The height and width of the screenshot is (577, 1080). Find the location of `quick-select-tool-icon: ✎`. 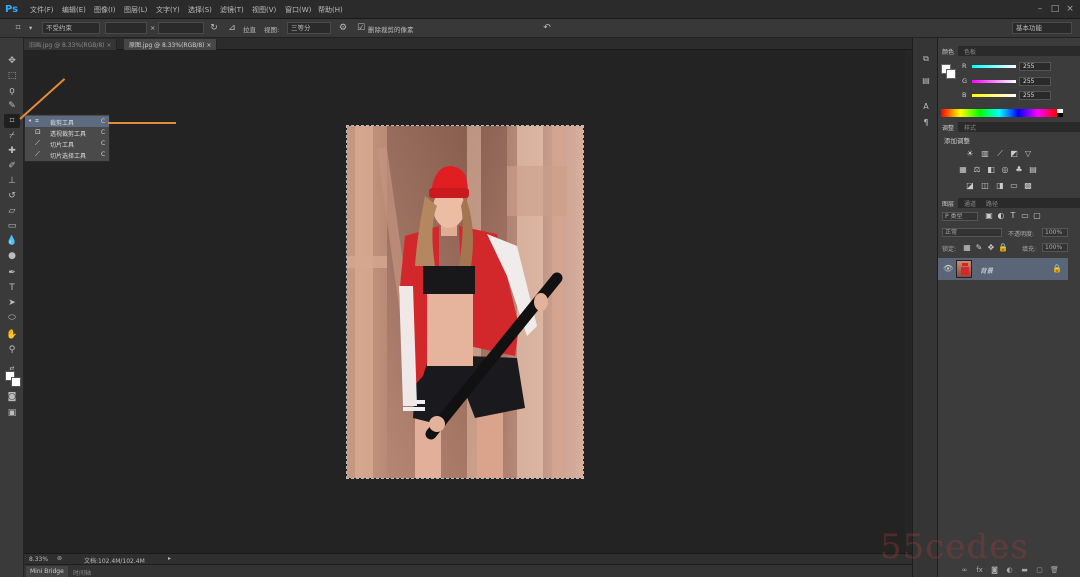

quick-select-tool-icon: ✎ is located at coordinates (12, 106).